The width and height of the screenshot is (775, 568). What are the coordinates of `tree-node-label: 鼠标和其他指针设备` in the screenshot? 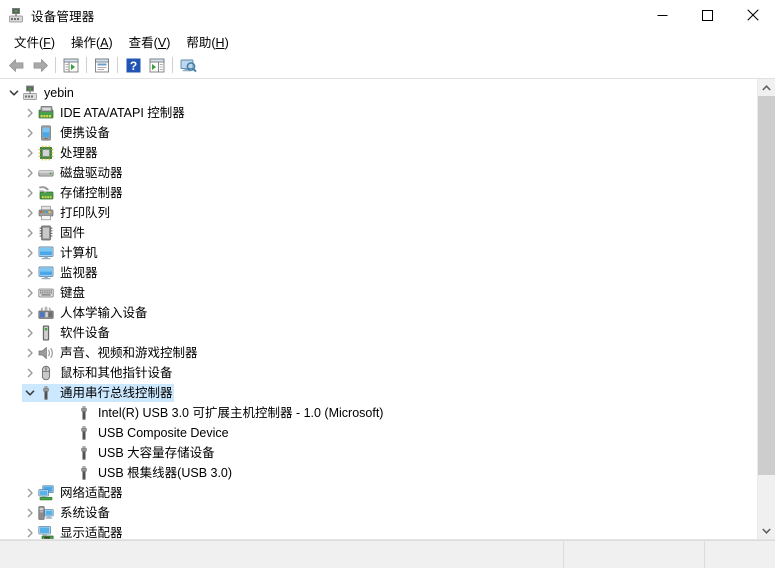 It's located at (116, 373).